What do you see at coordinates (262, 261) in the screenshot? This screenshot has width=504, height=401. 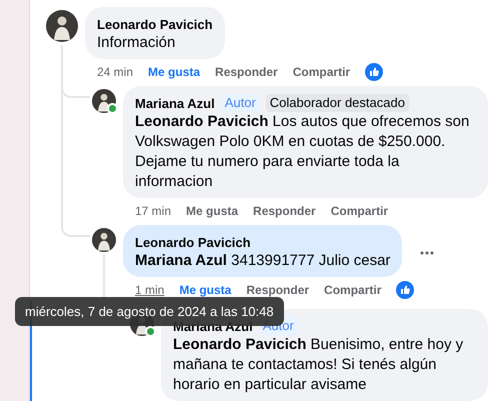 I see `comment-text: Mariana Azul 3413991777 Julio cesar` at bounding box center [262, 261].